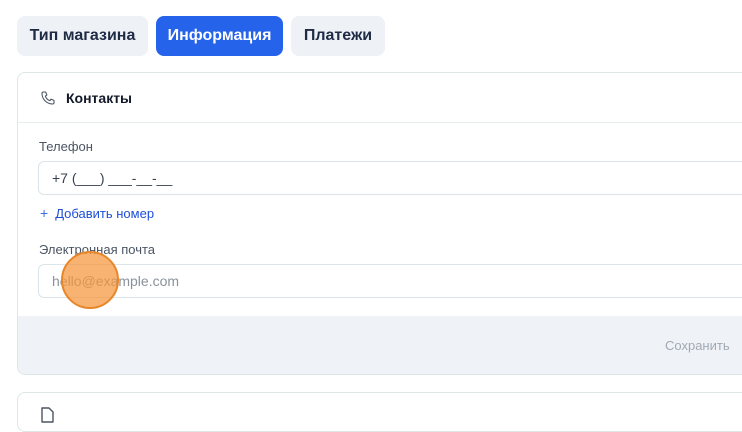  I want to click on tab-payments: Платежи, so click(338, 36).